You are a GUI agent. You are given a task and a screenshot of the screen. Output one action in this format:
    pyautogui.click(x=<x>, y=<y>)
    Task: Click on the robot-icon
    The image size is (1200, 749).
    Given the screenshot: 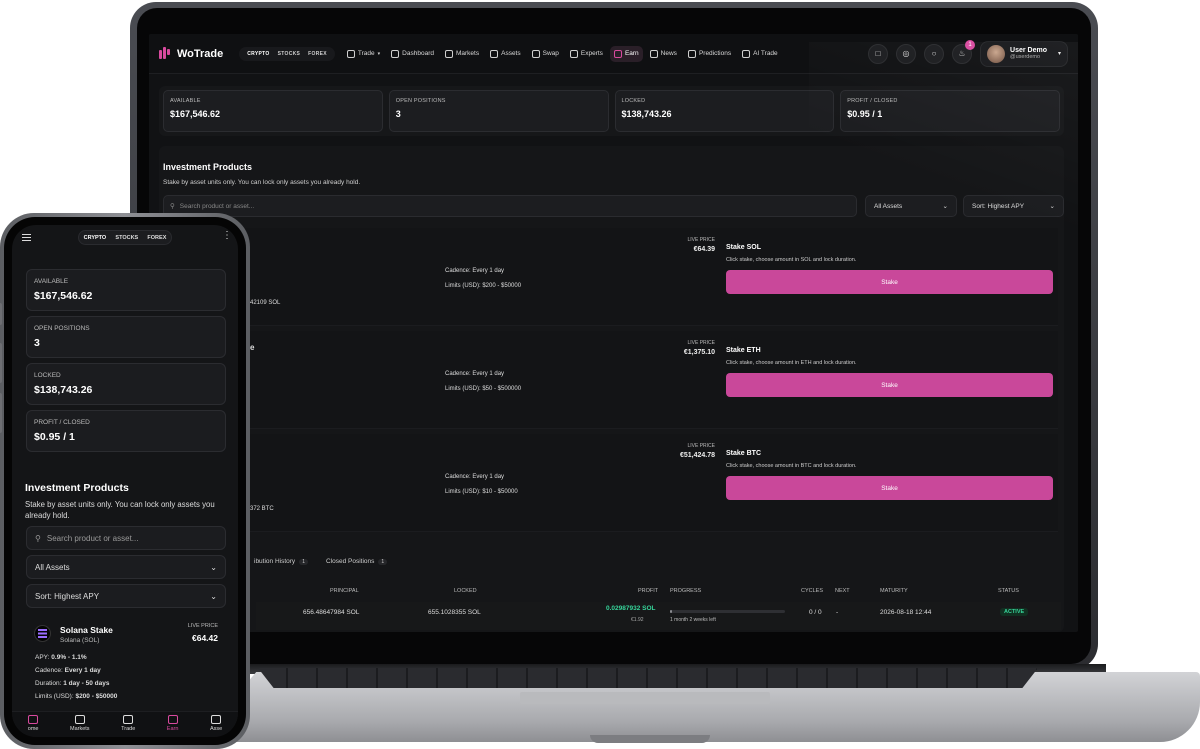 What is the action you would take?
    pyautogui.click(x=746, y=53)
    